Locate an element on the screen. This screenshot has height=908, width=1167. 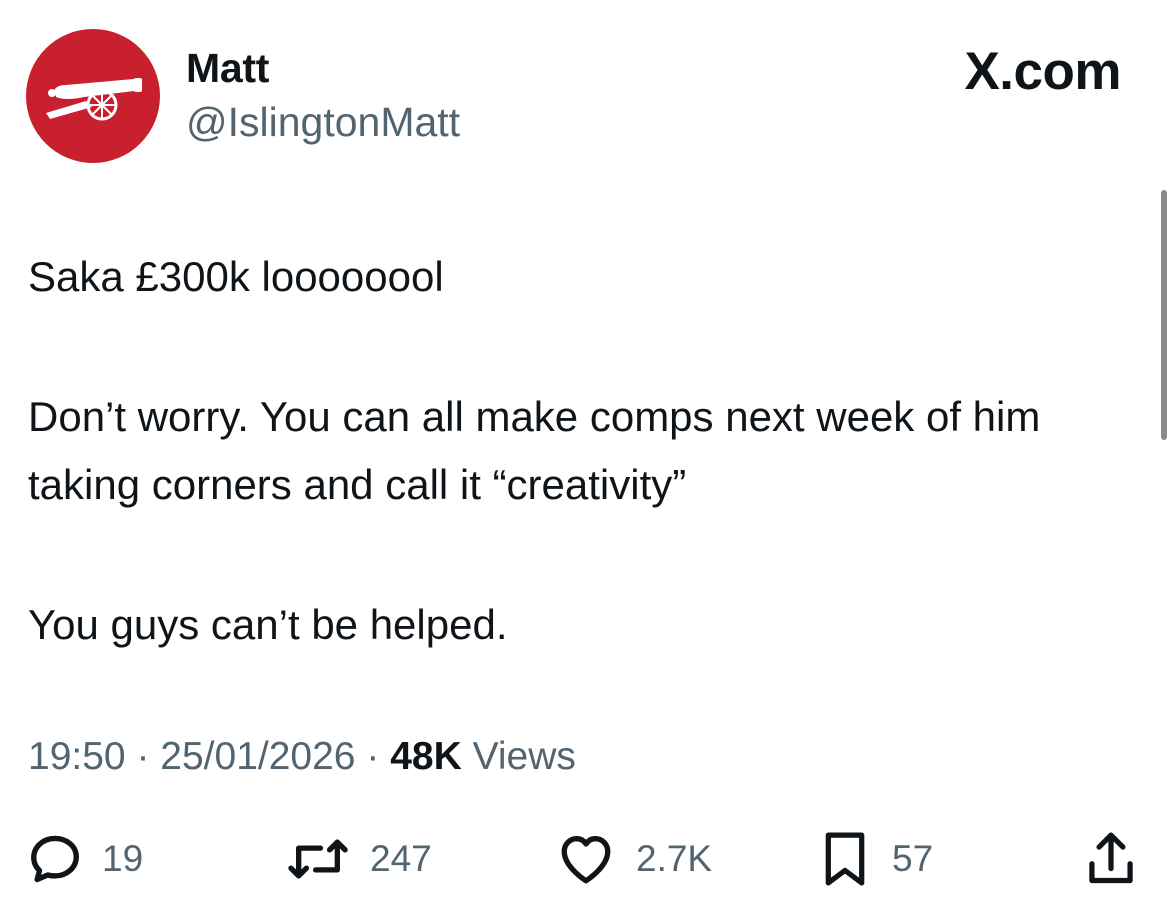
share-button is located at coordinates (1111, 859).